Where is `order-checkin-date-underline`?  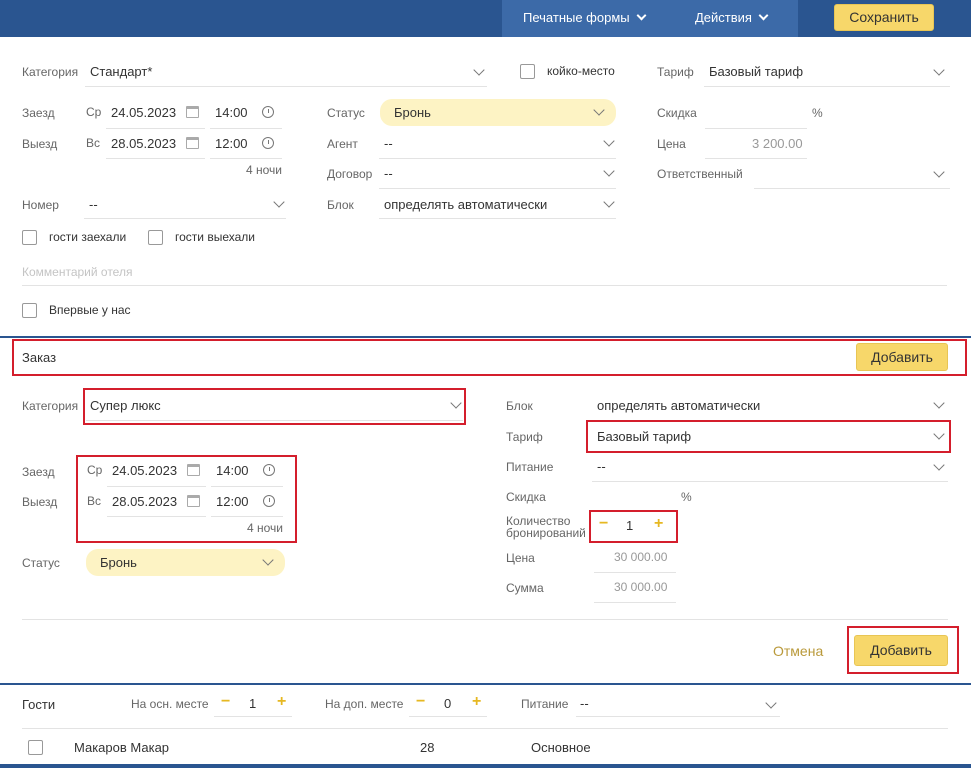 order-checkin-date-underline is located at coordinates (156, 486).